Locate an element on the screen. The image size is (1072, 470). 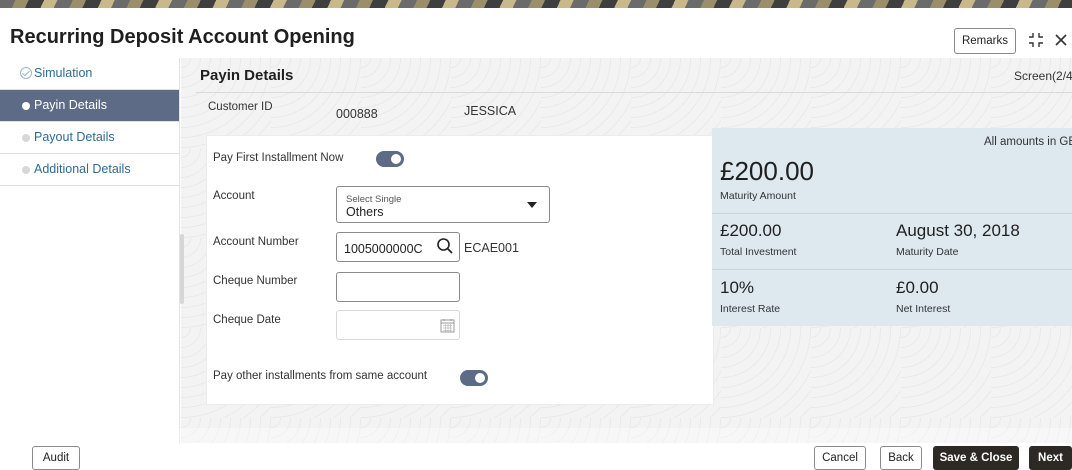
cheque-number-field is located at coordinates (398, 287).